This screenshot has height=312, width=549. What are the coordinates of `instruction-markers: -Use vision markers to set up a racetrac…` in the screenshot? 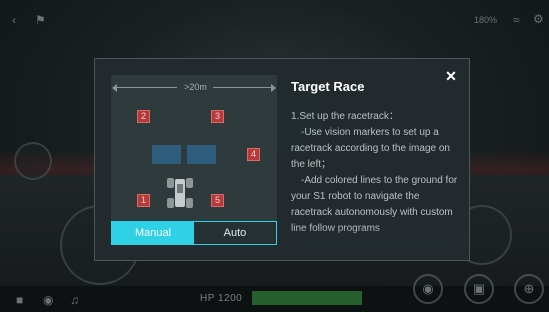 It's located at (370, 148).